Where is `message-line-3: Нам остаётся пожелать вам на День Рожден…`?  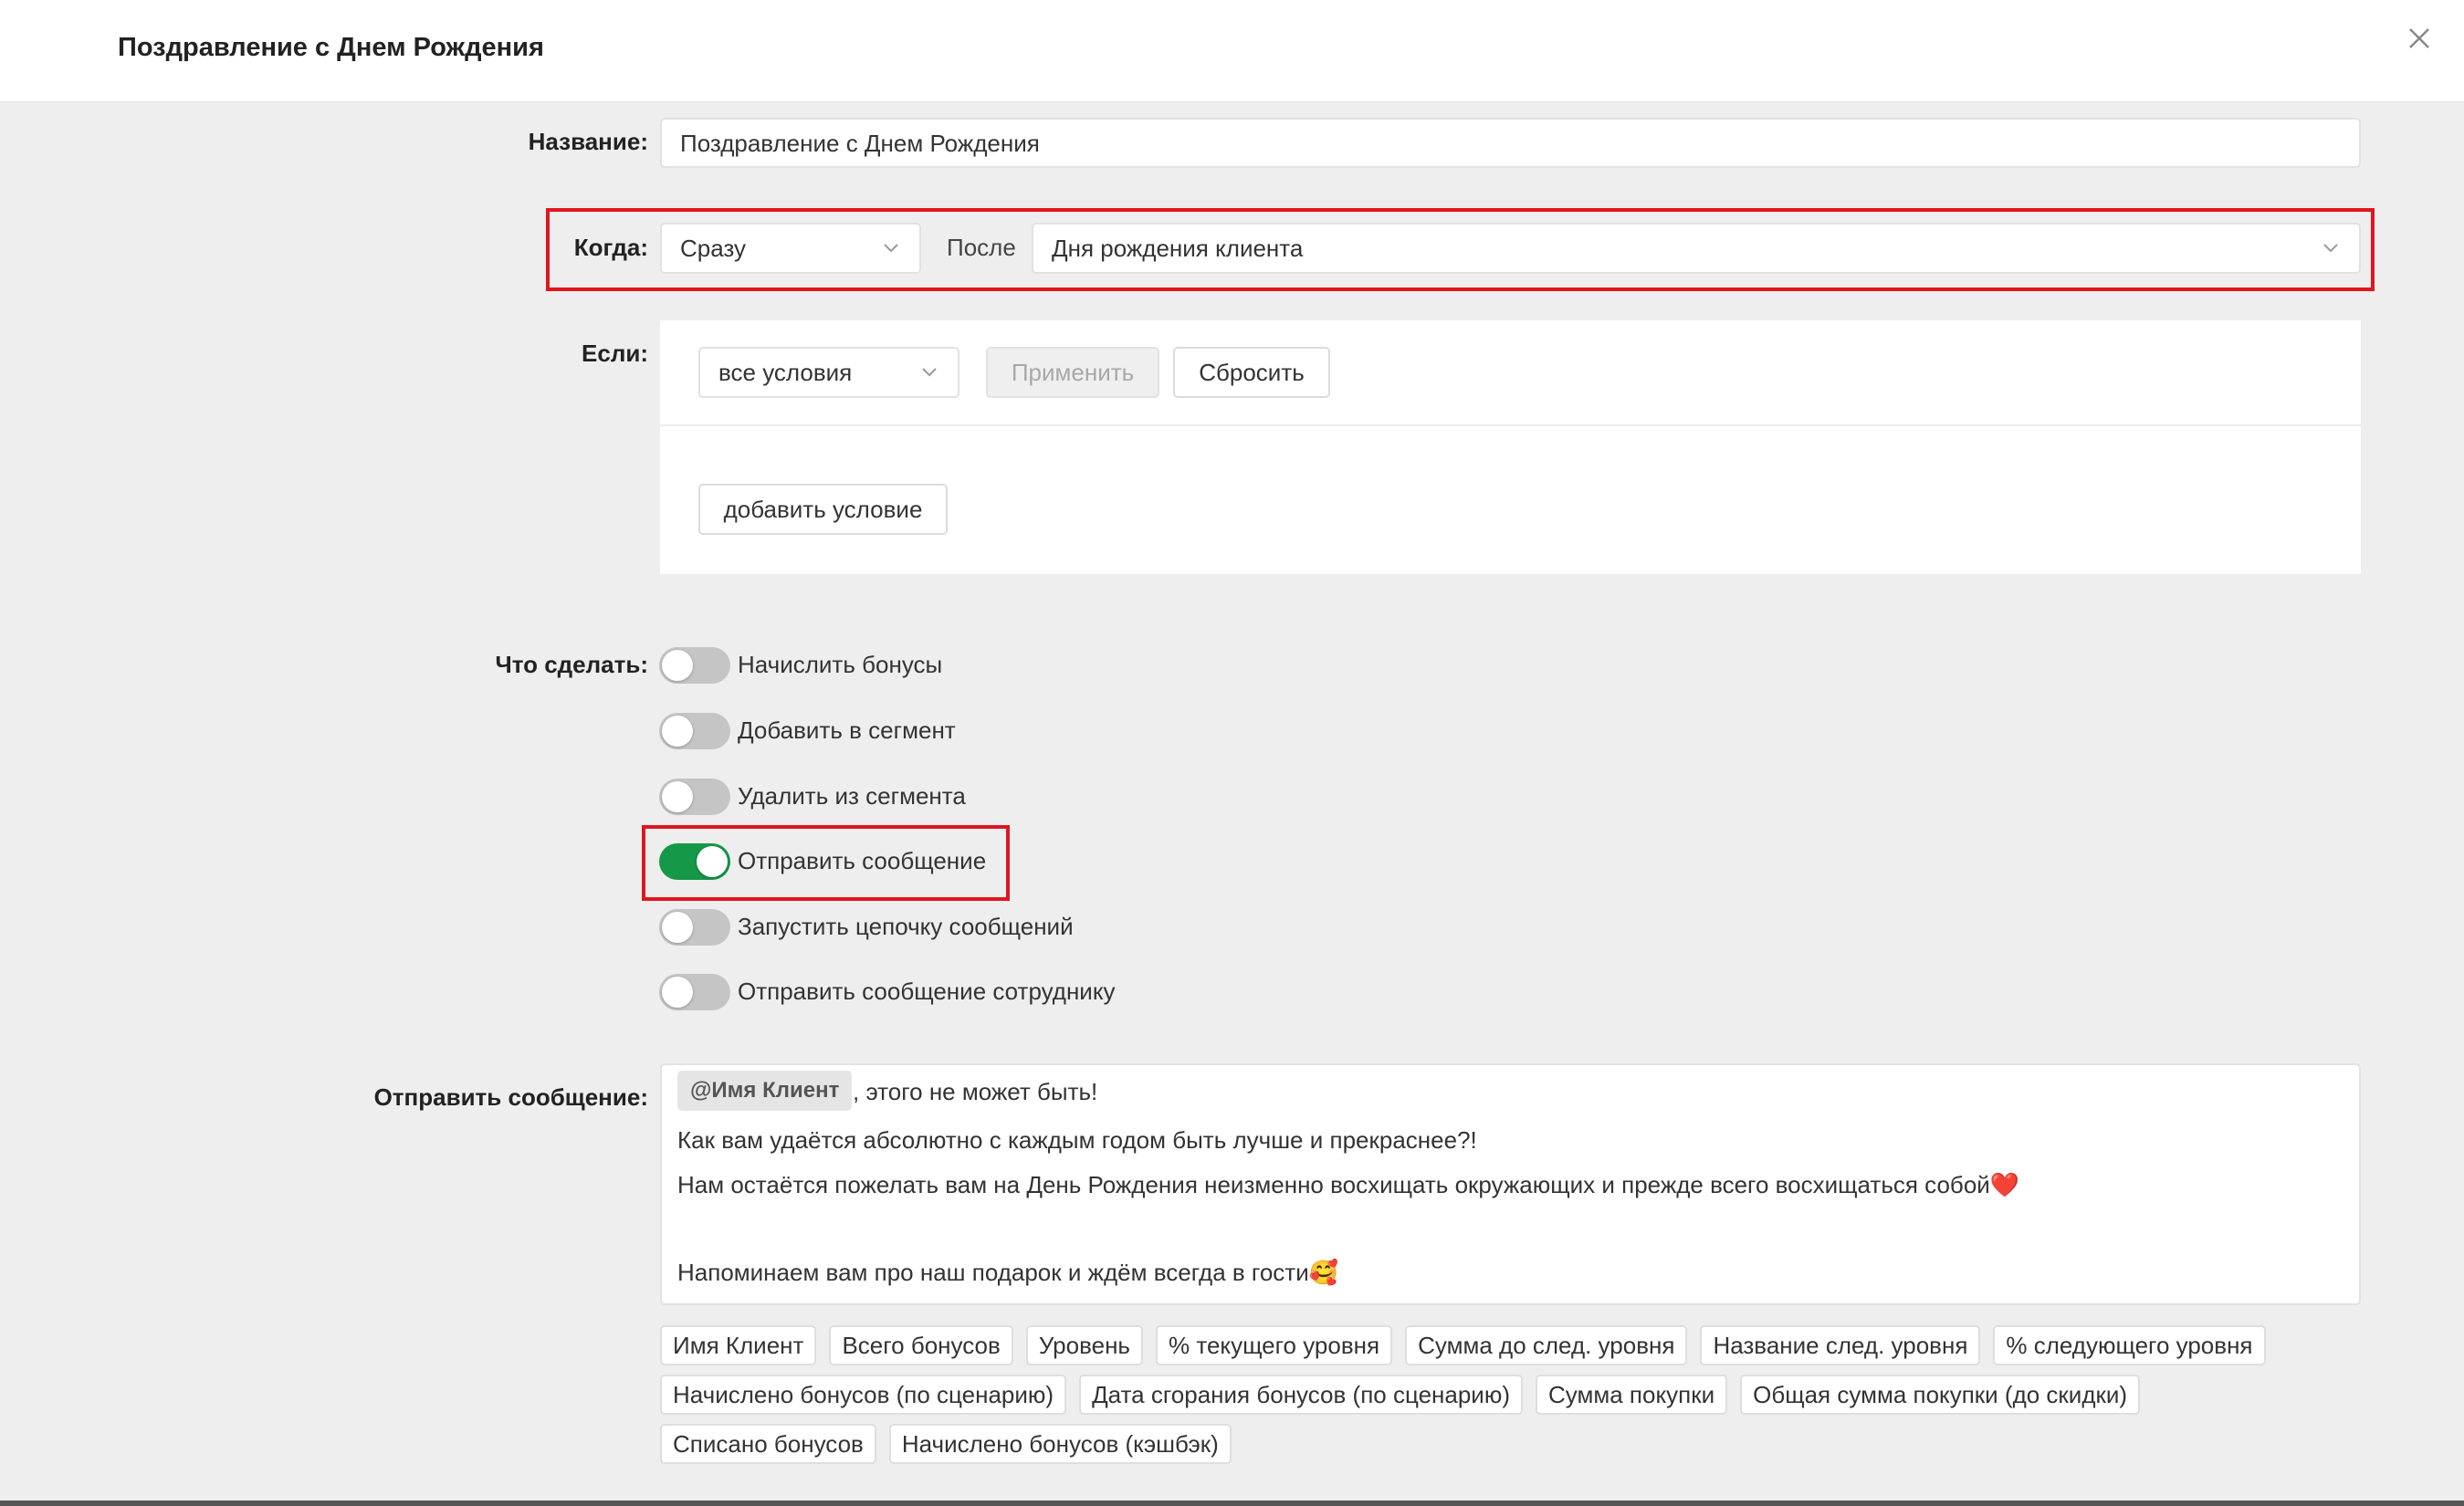 message-line-3: Нам остаётся пожелать вам на День Рожден… is located at coordinates (1349, 1184).